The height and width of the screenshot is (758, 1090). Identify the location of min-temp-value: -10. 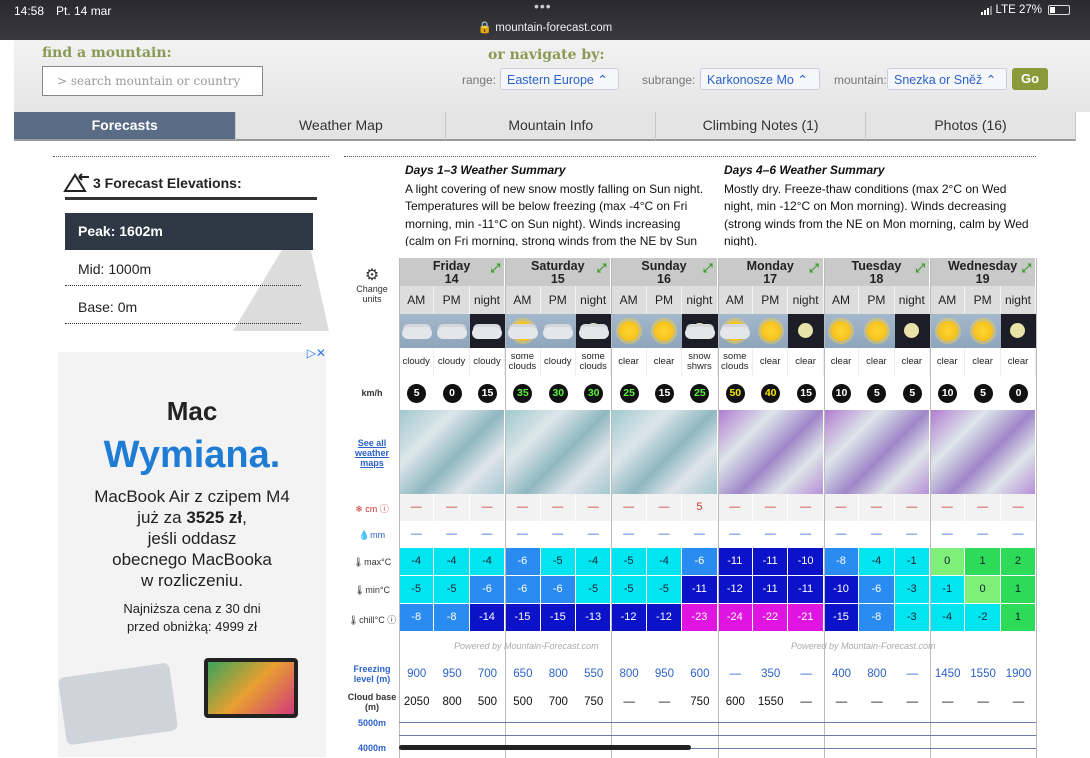
(841, 589).